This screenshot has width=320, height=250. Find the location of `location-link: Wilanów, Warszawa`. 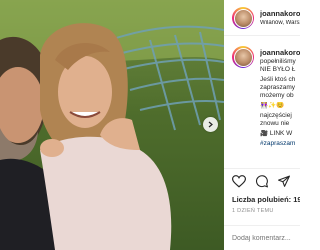

location-link: Wilanów, Warszawa is located at coordinates (280, 23).